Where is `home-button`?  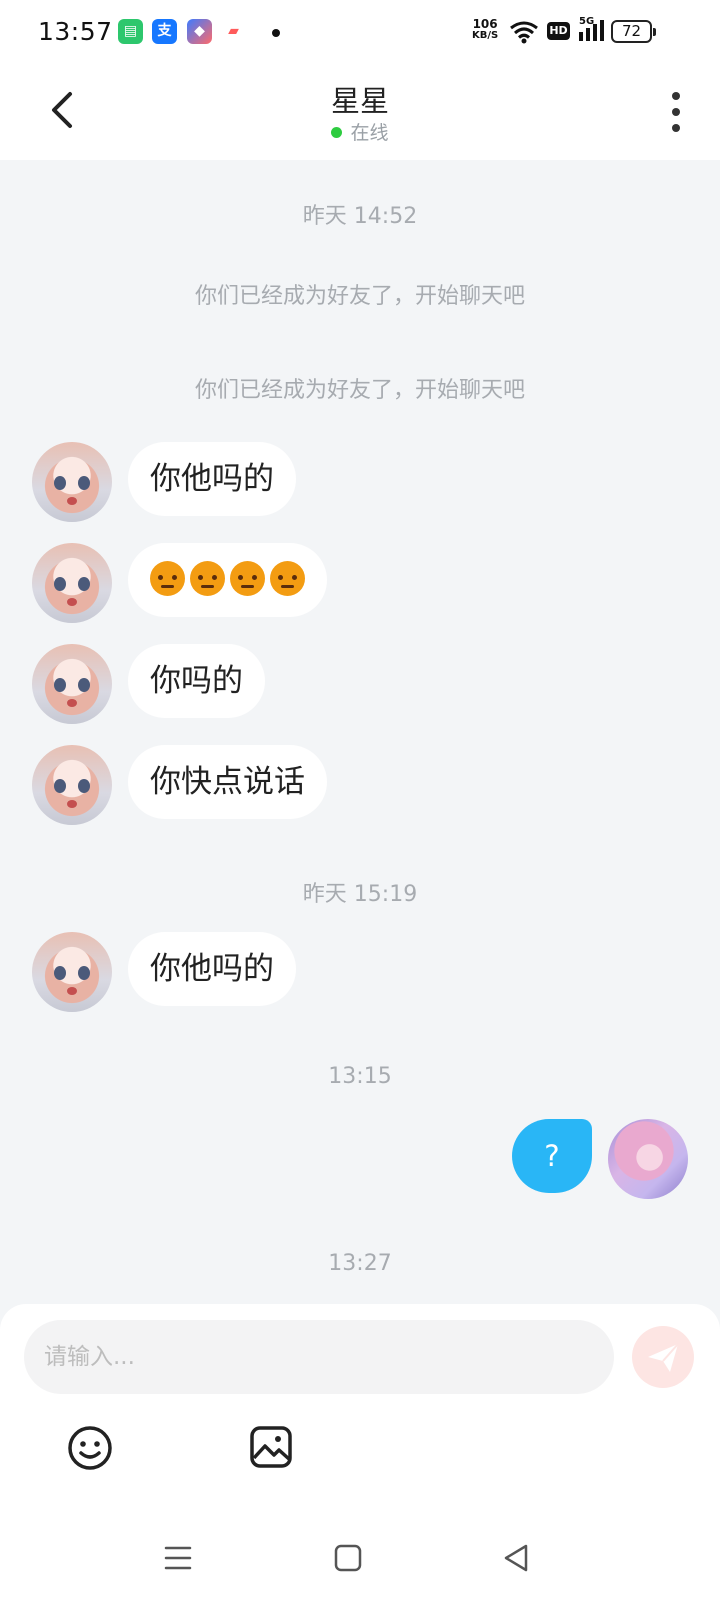
home-button is located at coordinates (348, 1558).